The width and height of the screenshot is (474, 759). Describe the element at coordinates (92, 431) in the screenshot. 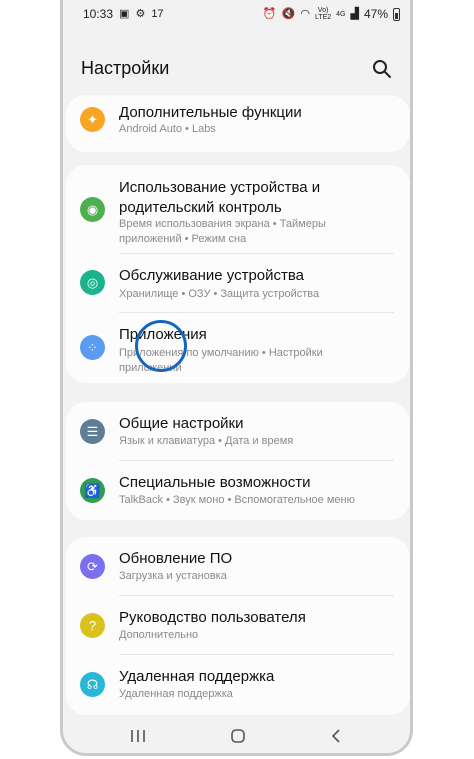

I see `sliders-icon: ☰` at that location.